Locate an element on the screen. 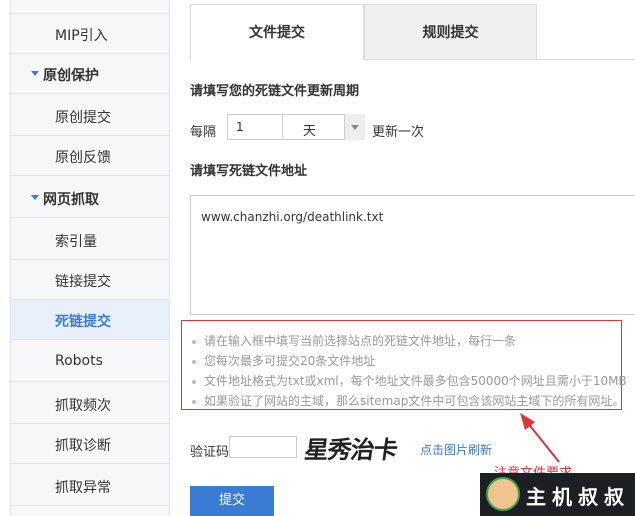  sidebar-item-label: 原创反馈 is located at coordinates (83, 158).